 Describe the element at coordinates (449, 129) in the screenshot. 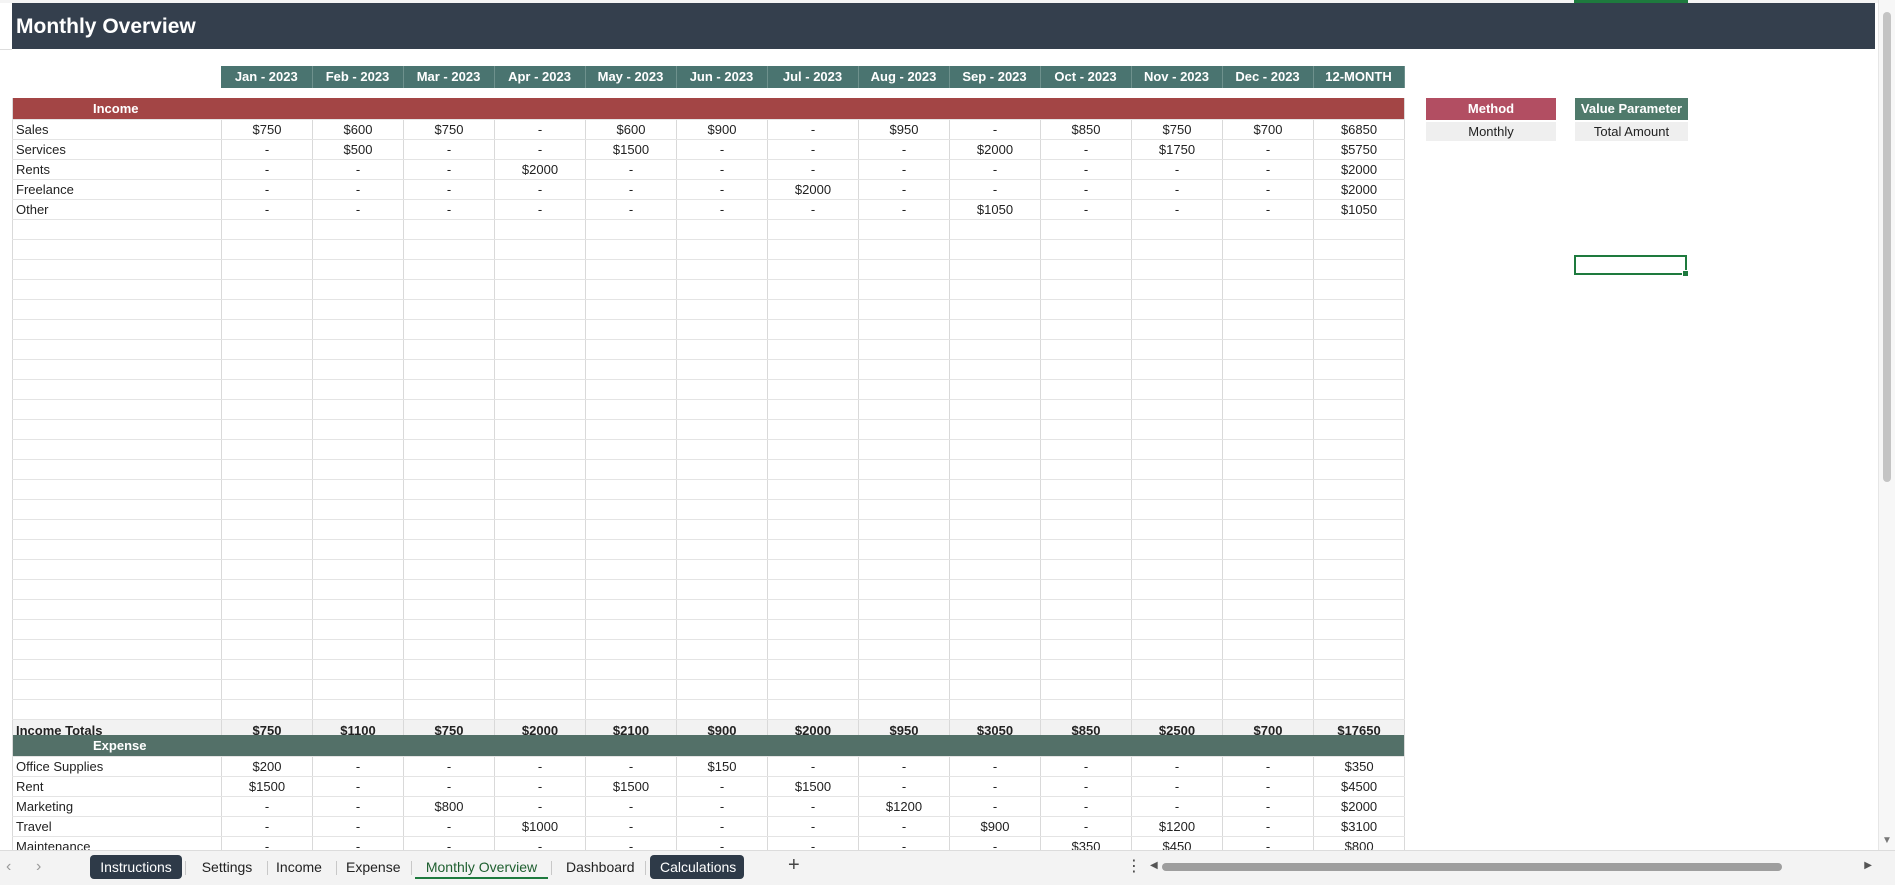

I see `value-cell: $750` at that location.